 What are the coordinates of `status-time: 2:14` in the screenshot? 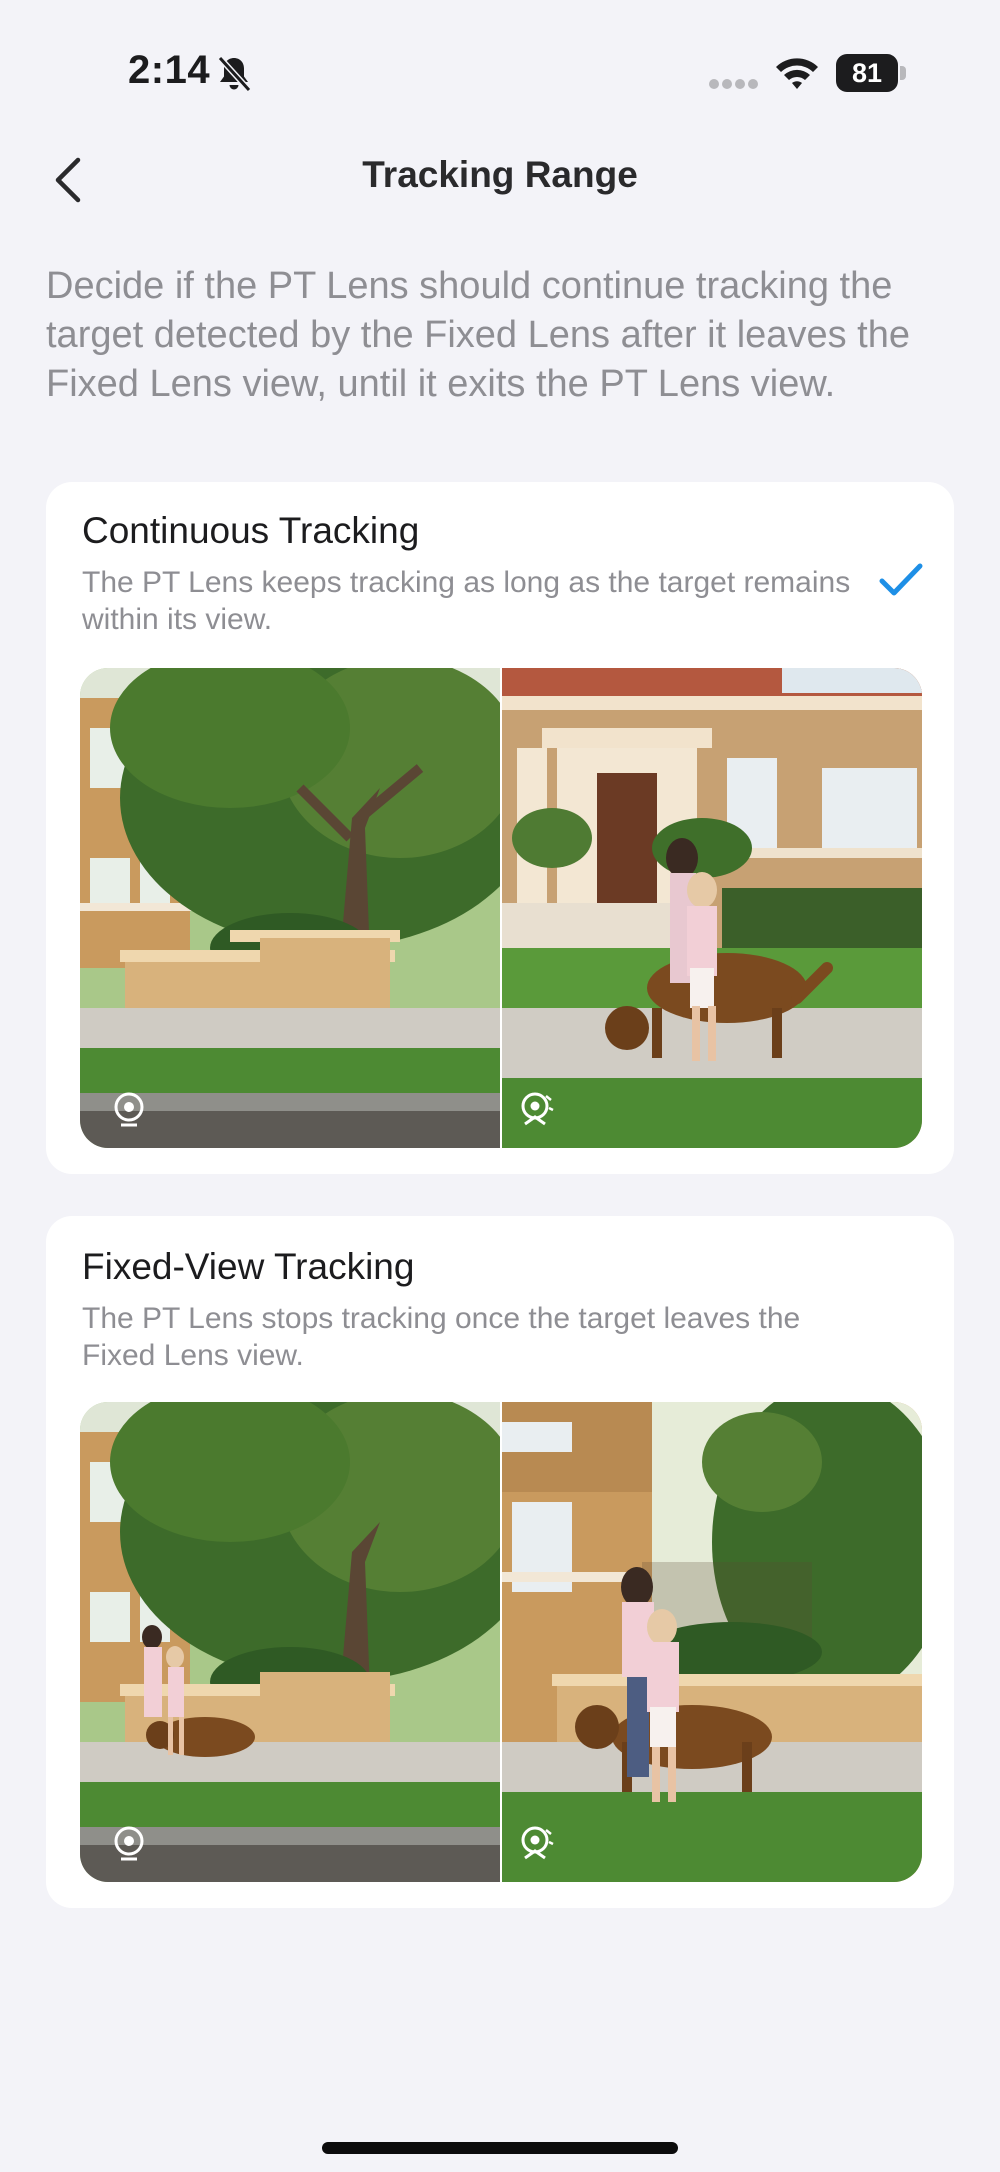 It's located at (169, 70).